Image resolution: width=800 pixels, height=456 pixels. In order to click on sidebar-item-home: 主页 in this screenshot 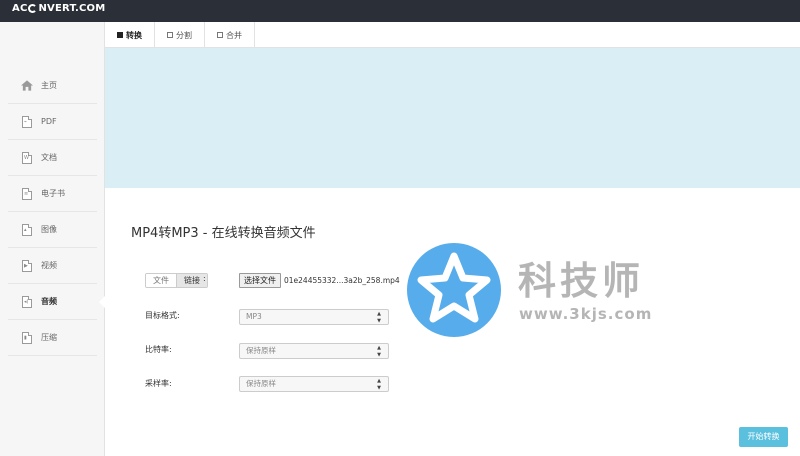, I will do `click(52, 86)`.